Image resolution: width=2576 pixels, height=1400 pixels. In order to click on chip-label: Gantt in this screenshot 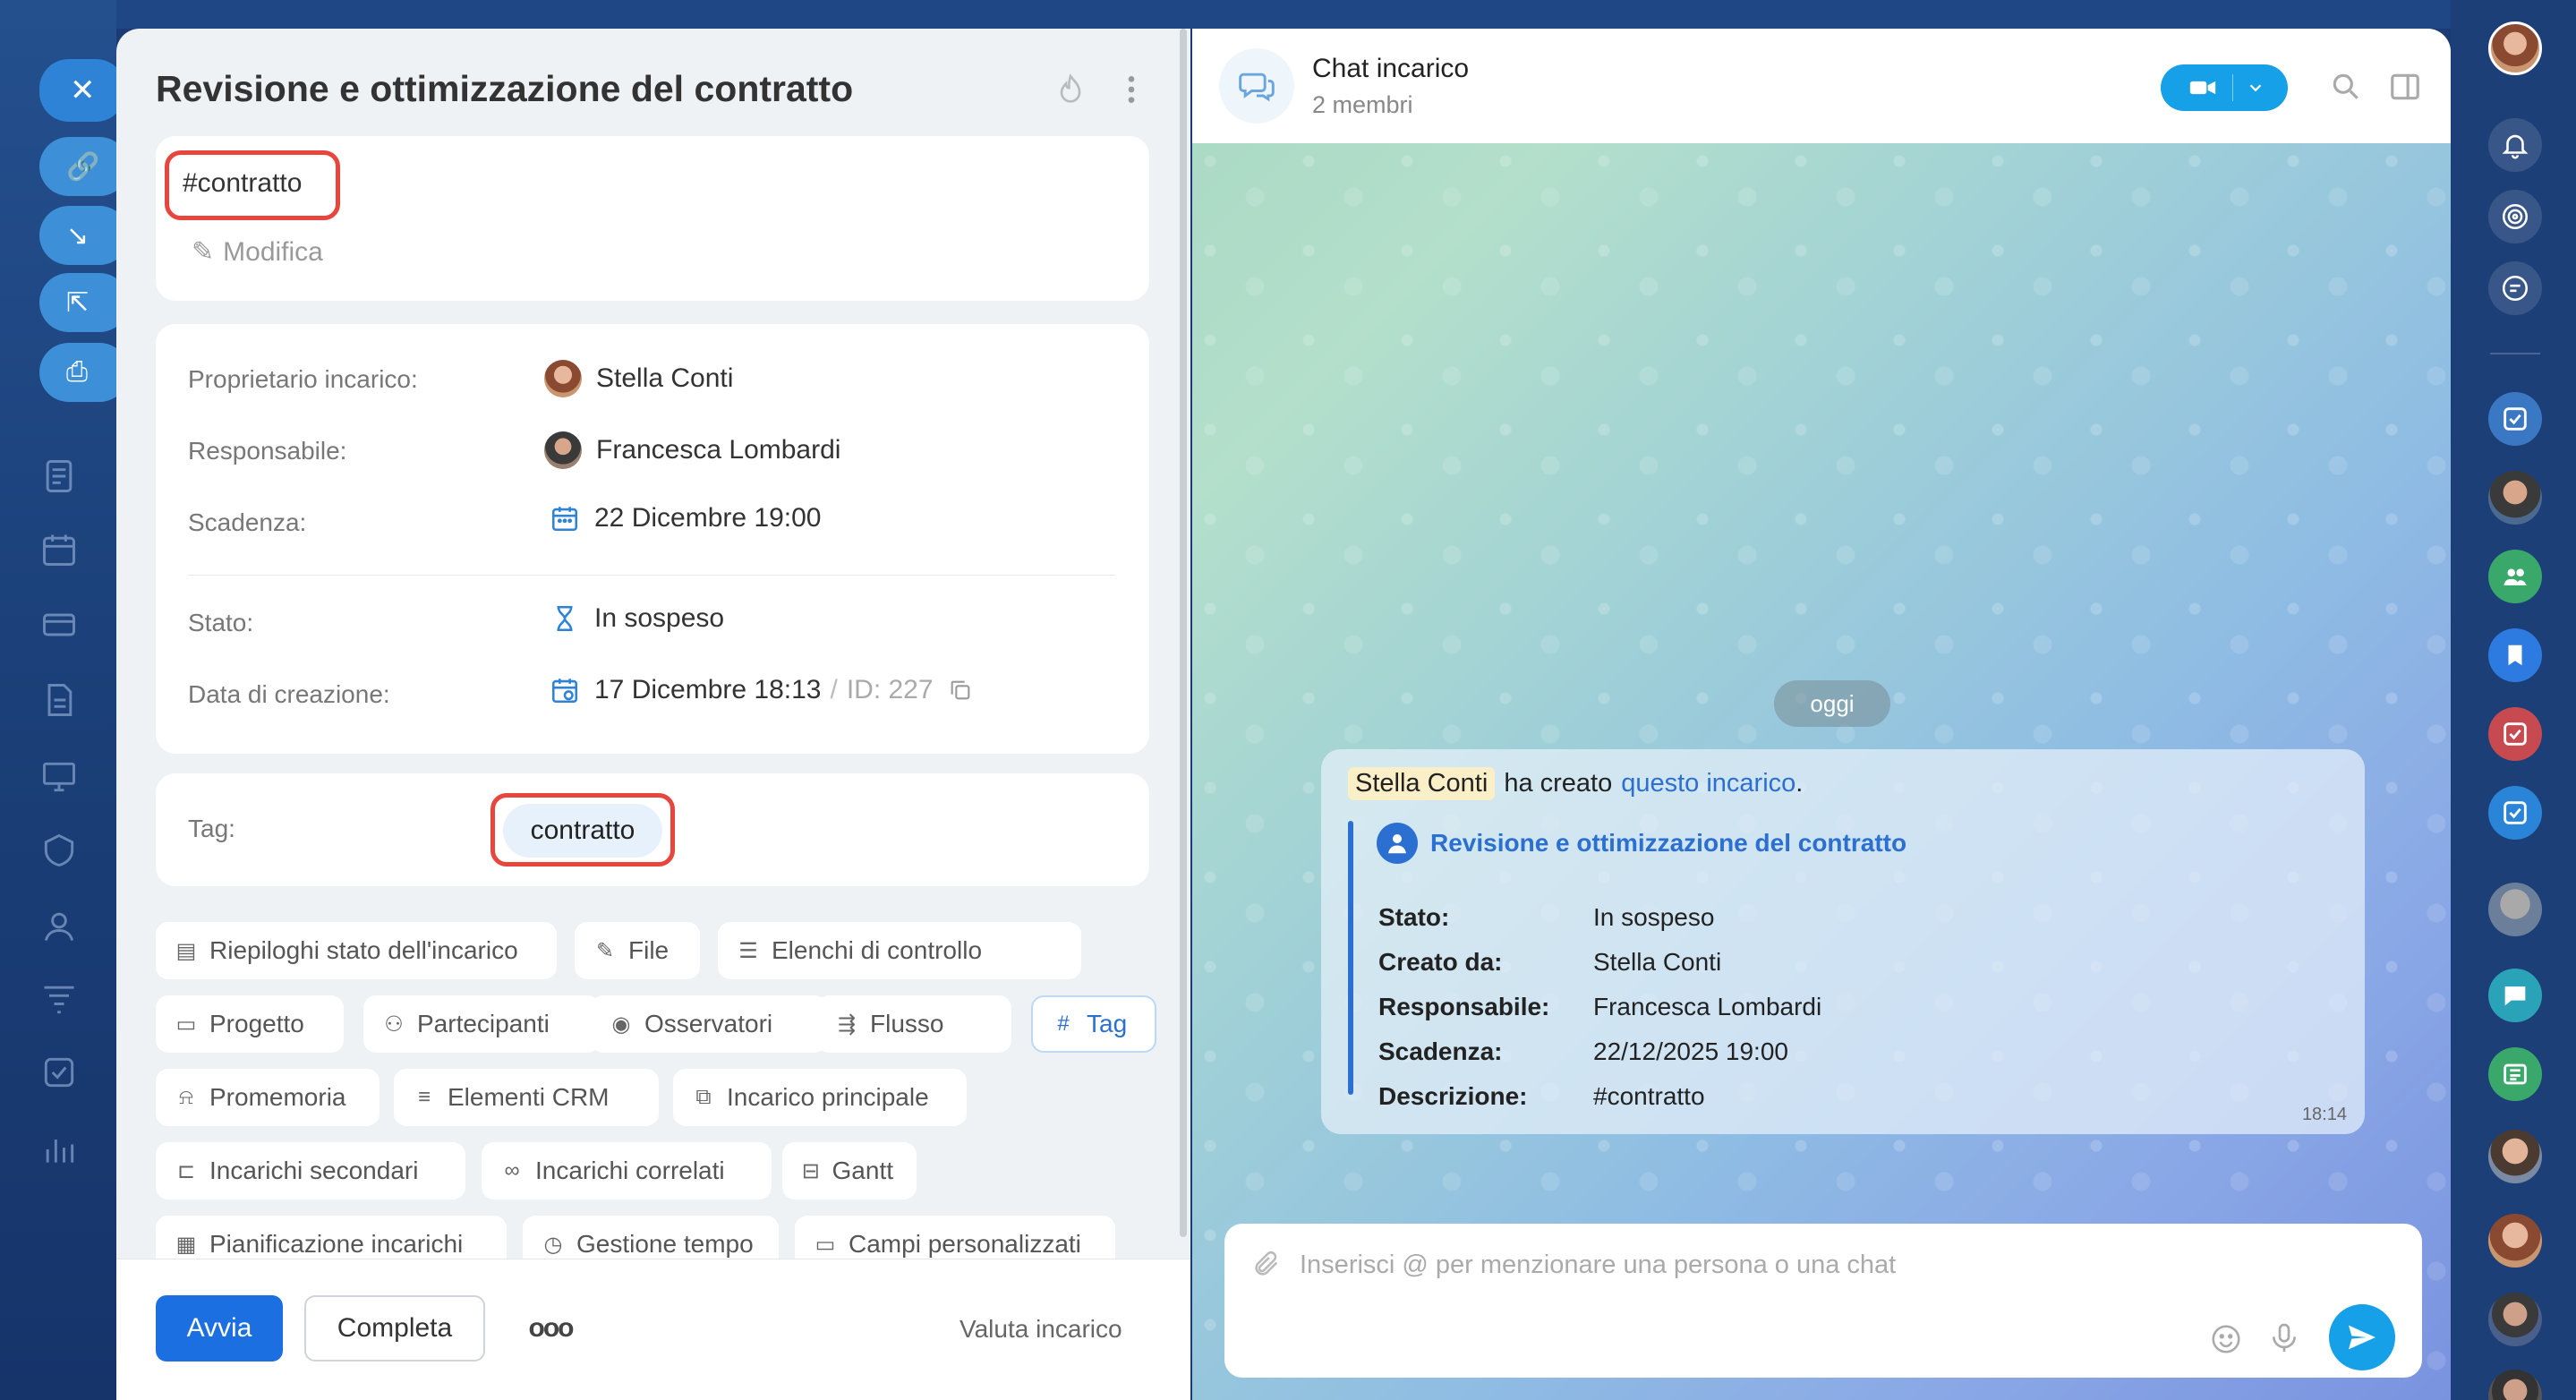, I will do `click(862, 1170)`.